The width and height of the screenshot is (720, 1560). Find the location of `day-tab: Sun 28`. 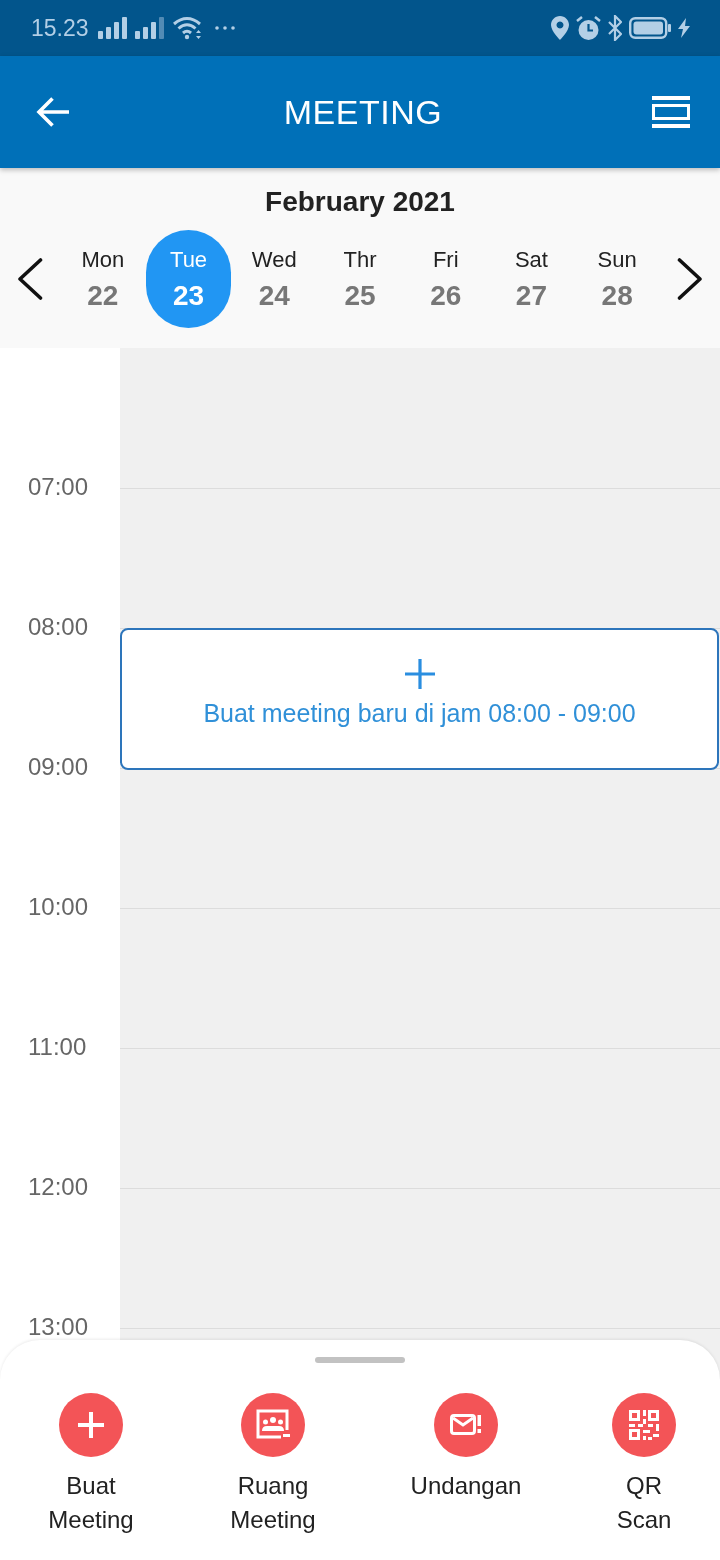

day-tab: Sun 28 is located at coordinates (617, 279).